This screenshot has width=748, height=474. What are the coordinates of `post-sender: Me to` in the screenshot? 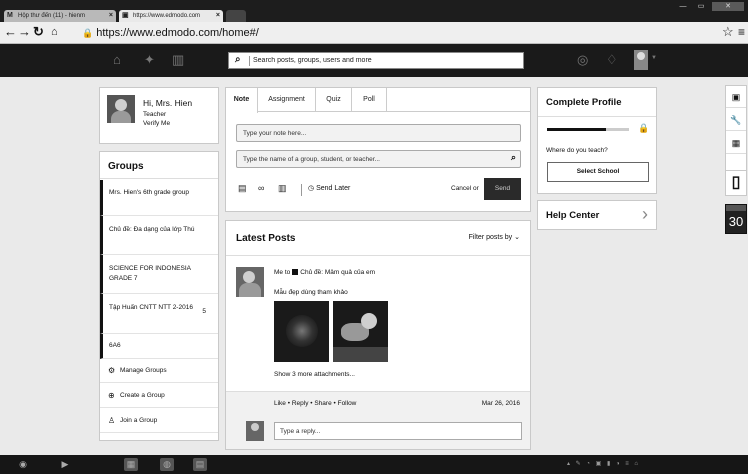 It's located at (282, 272).